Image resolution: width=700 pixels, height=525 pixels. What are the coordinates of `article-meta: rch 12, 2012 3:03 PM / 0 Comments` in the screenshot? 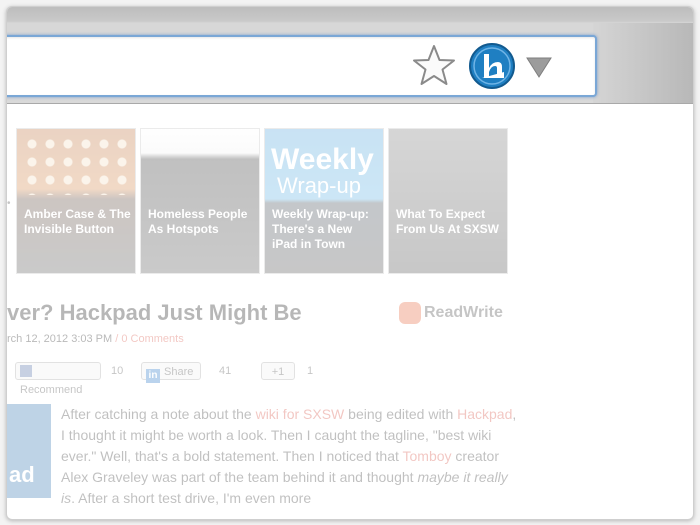 It's located at (95, 339).